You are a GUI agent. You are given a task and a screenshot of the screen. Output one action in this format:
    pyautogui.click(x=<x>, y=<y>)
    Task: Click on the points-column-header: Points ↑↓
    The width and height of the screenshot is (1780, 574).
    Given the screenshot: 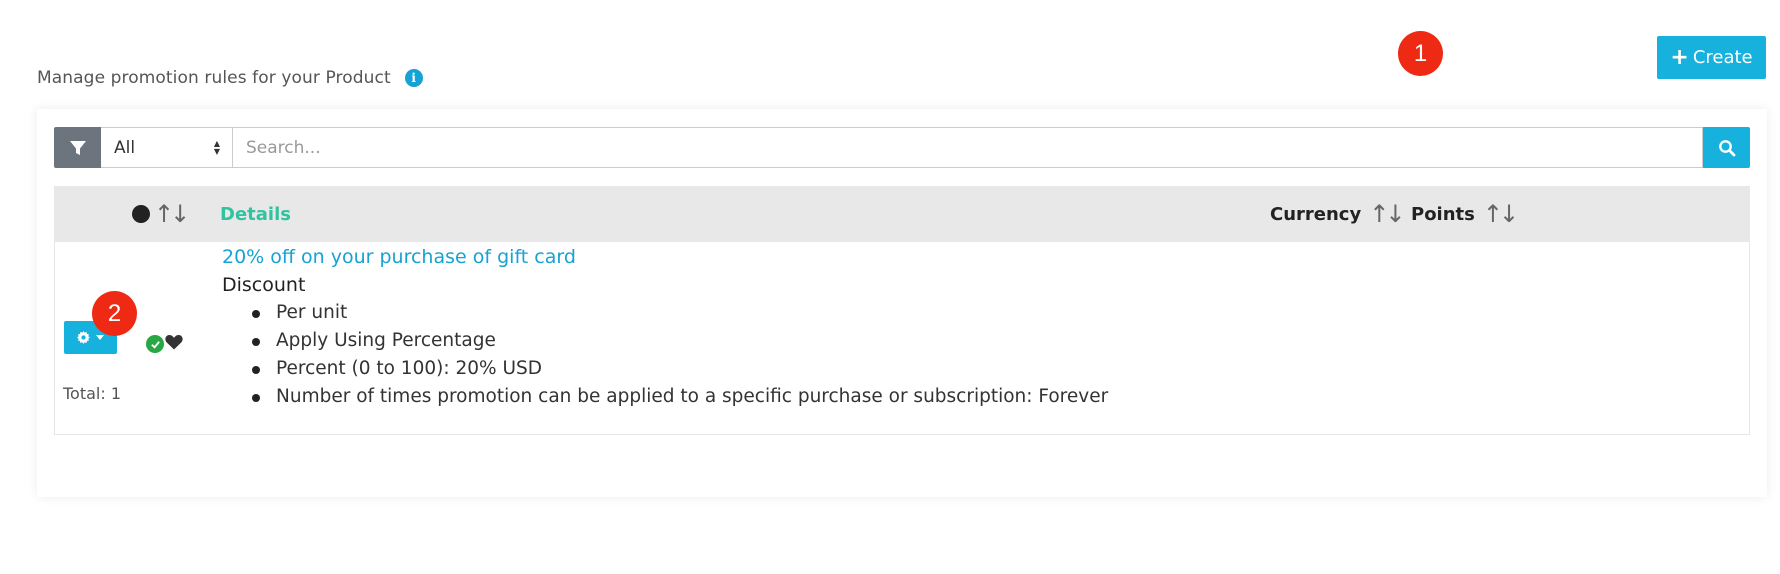 What is the action you would take?
    pyautogui.click(x=1465, y=214)
    